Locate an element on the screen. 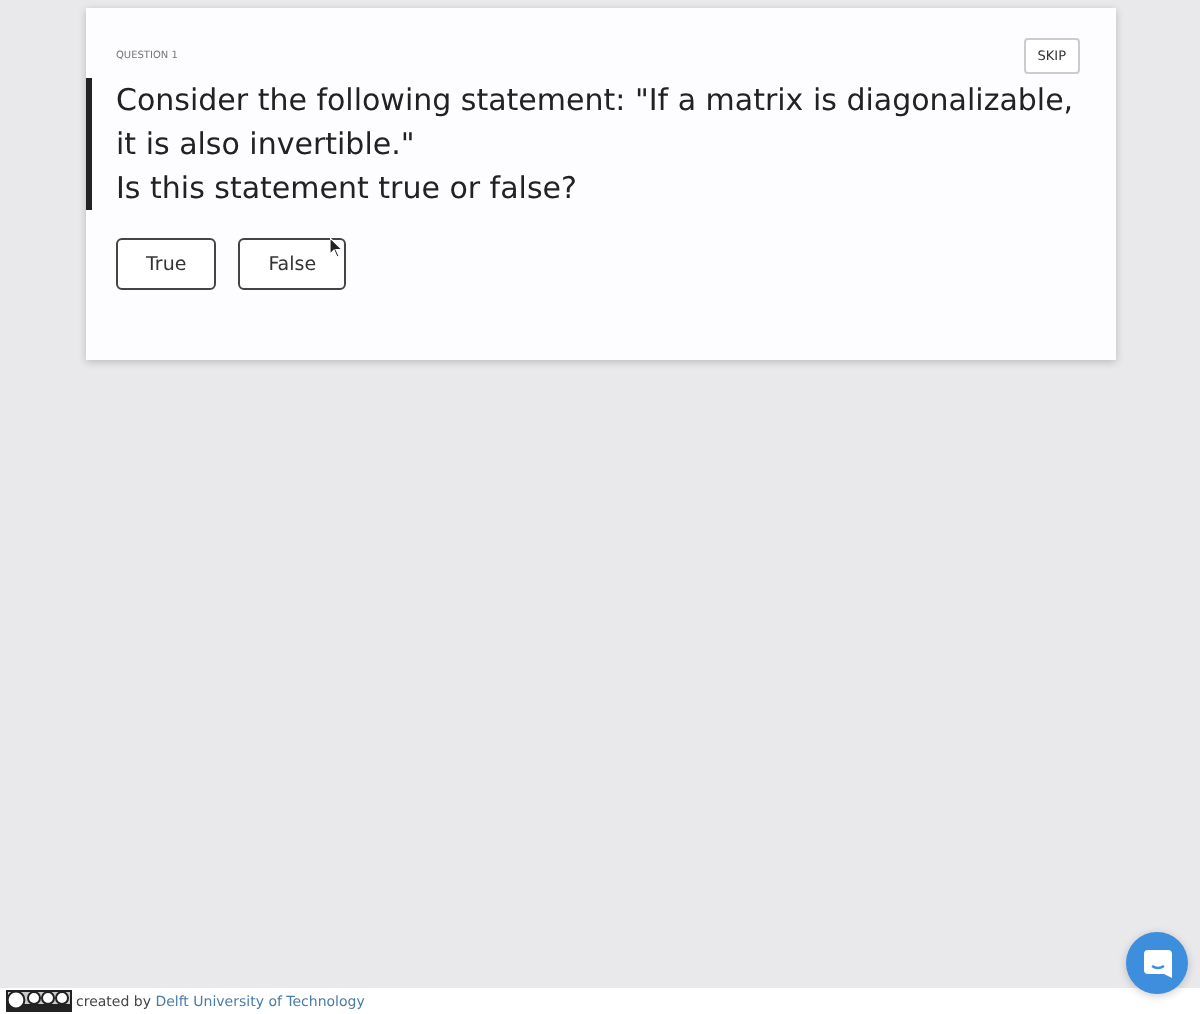 Image resolution: width=1200 pixels, height=1014 pixels. chat-icon is located at coordinates (1157, 963).